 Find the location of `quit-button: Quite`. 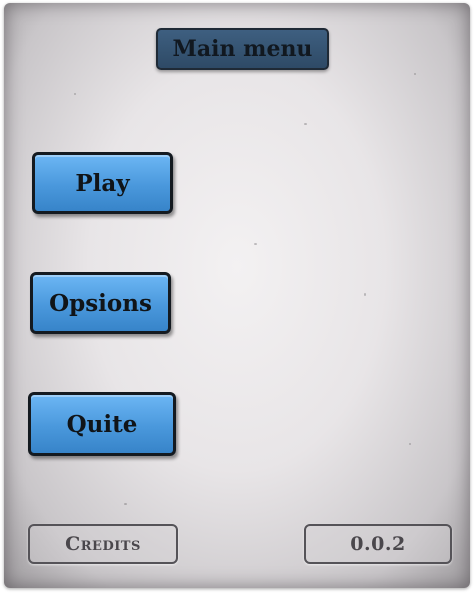

quit-button: Quite is located at coordinates (102, 424).